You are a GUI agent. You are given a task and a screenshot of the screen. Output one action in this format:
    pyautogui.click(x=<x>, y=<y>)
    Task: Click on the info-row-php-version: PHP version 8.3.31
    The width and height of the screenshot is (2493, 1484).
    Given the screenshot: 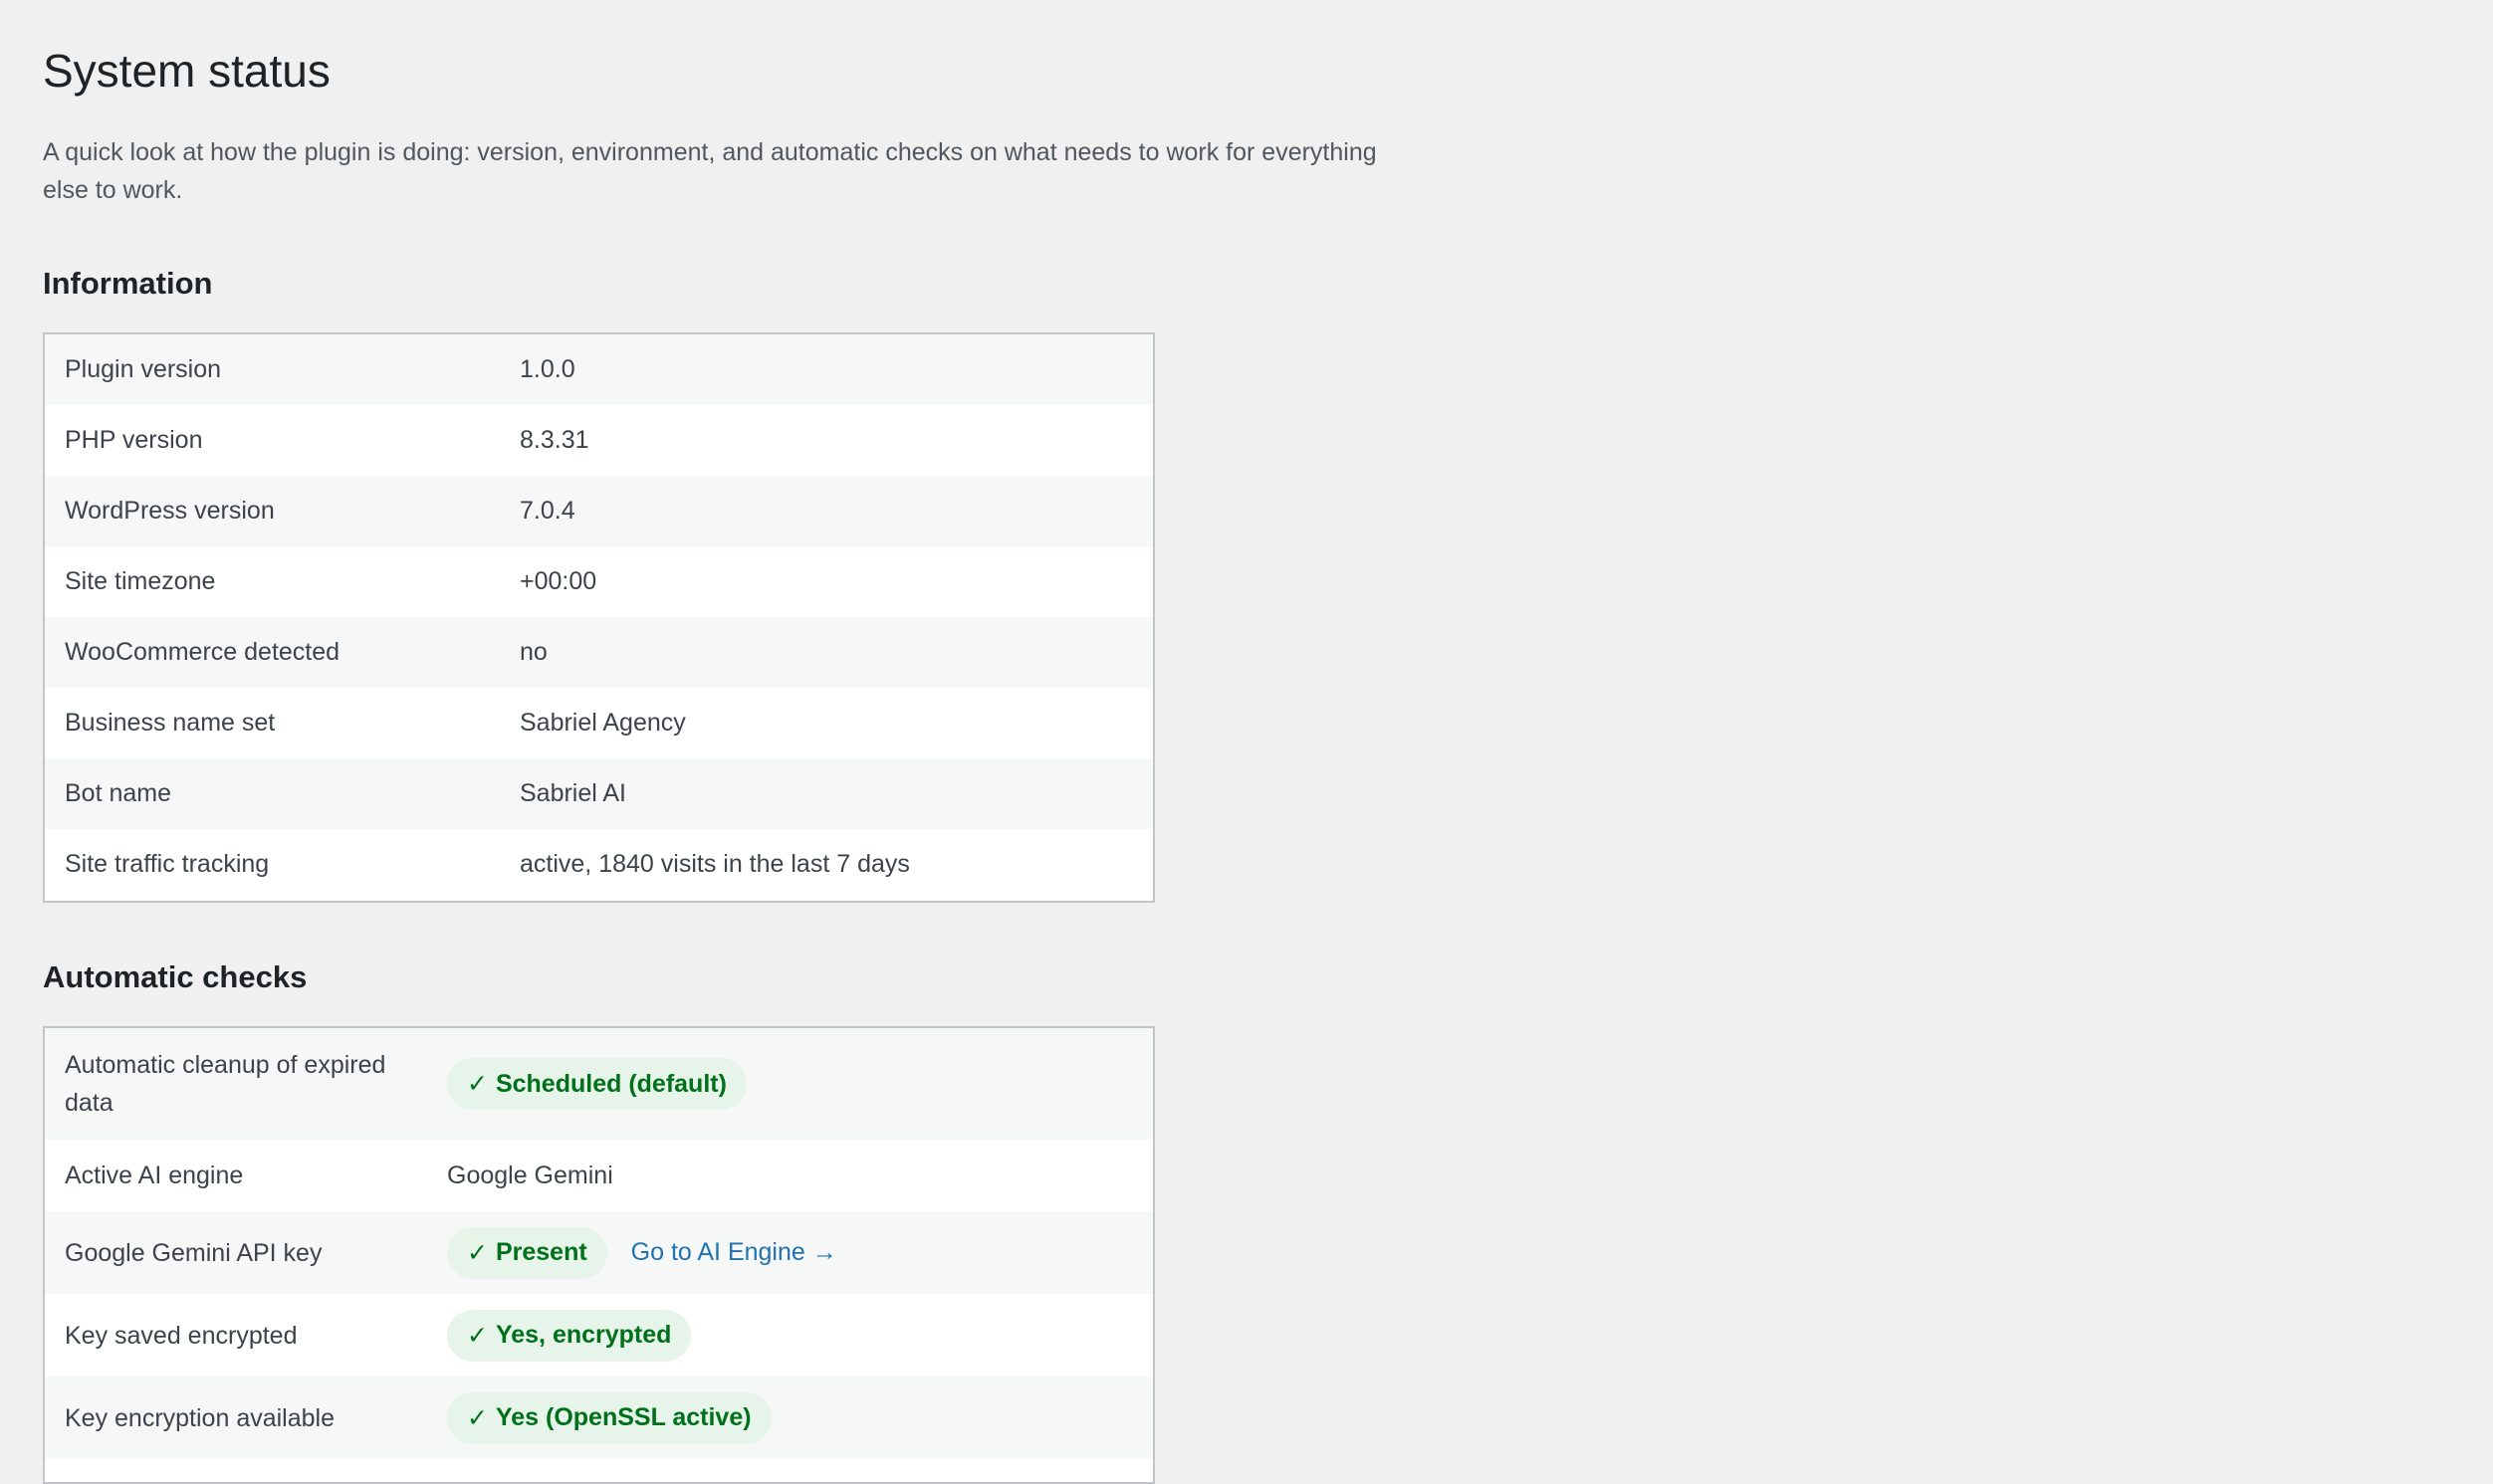 What is the action you would take?
    pyautogui.click(x=599, y=441)
    